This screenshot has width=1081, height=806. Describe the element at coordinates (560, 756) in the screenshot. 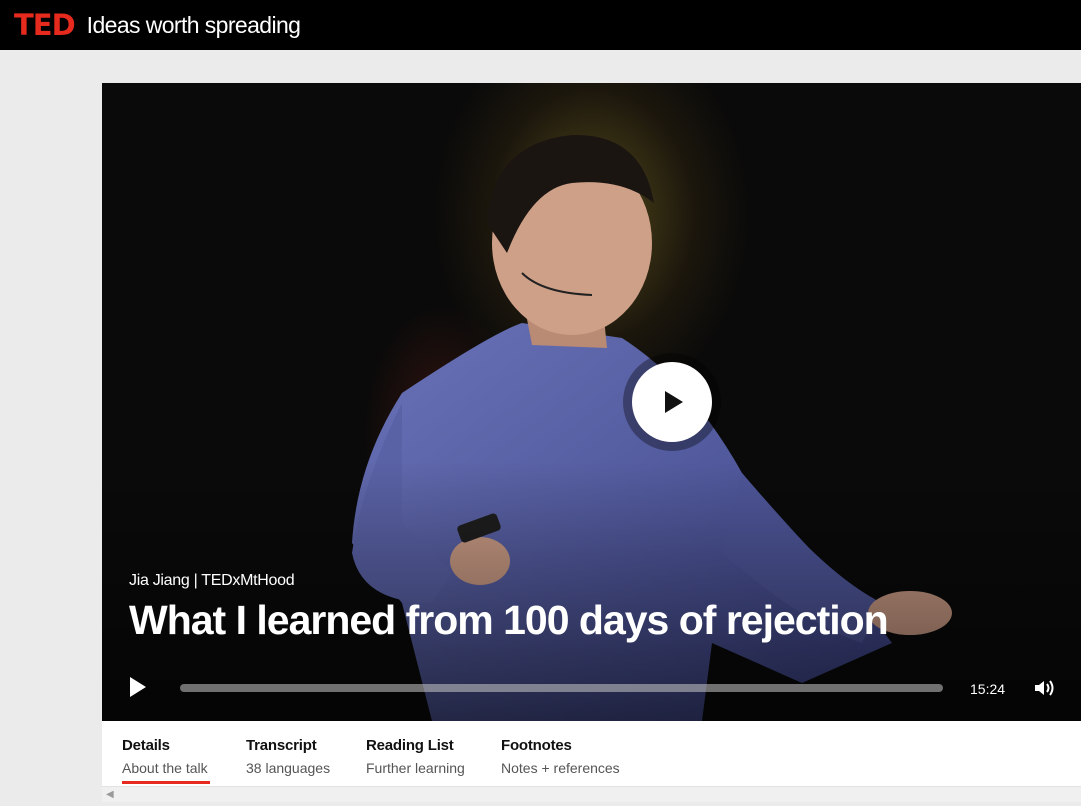

I see `tab-footnotes: Footnotes Notes + references` at that location.